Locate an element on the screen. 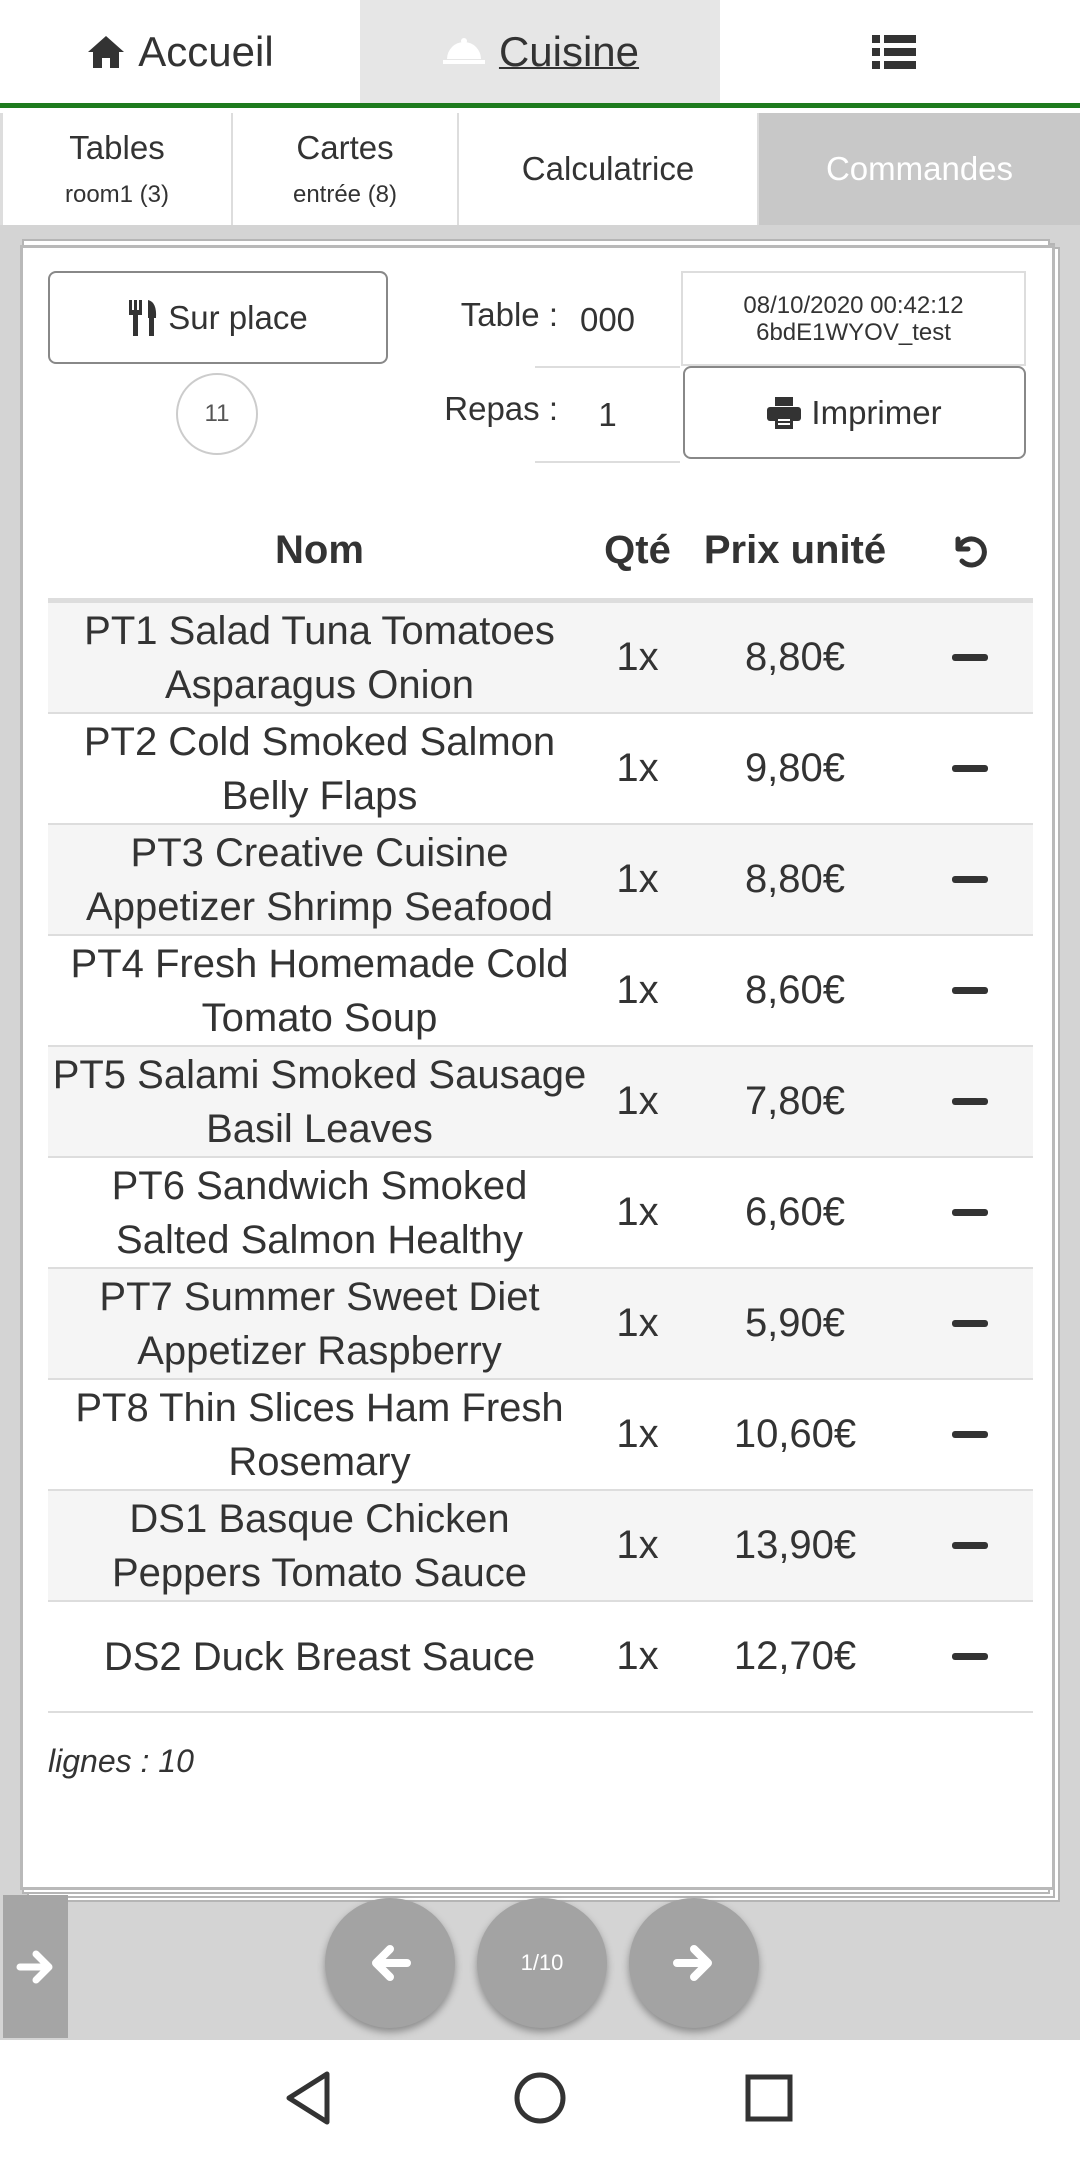  order-info-box: 08/10/2020 00:42:12 6bdE1WYOV_test is located at coordinates (853, 318).